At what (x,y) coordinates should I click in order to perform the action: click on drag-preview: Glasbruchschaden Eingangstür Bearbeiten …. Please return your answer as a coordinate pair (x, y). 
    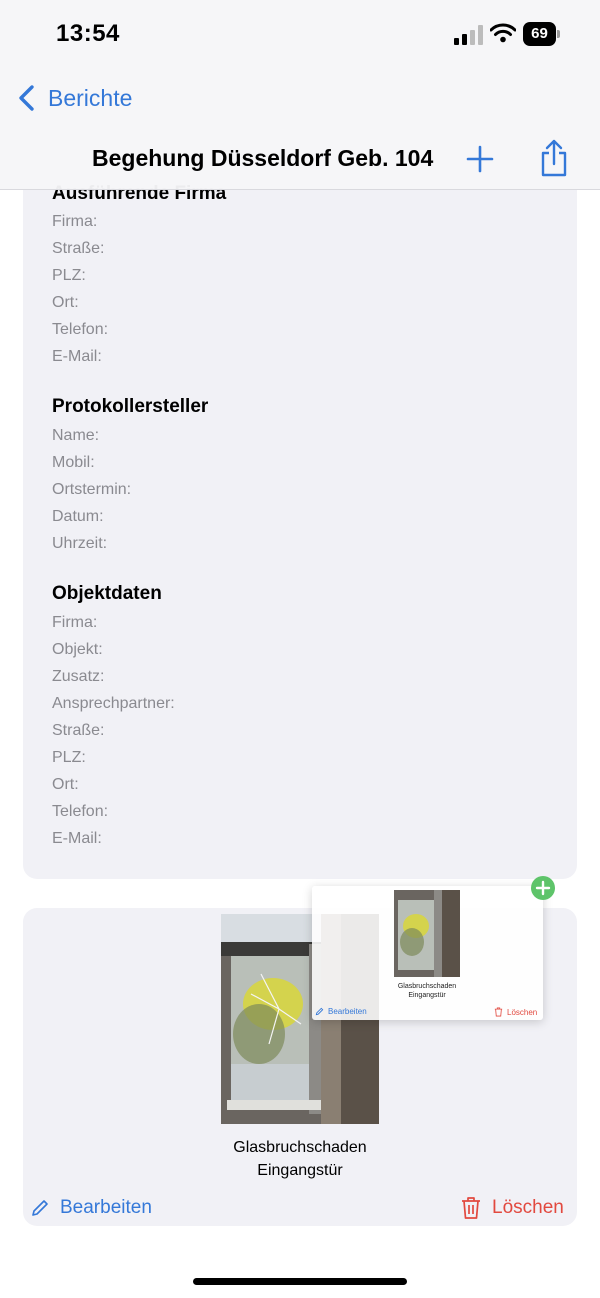
    Looking at the image, I should click on (427, 953).